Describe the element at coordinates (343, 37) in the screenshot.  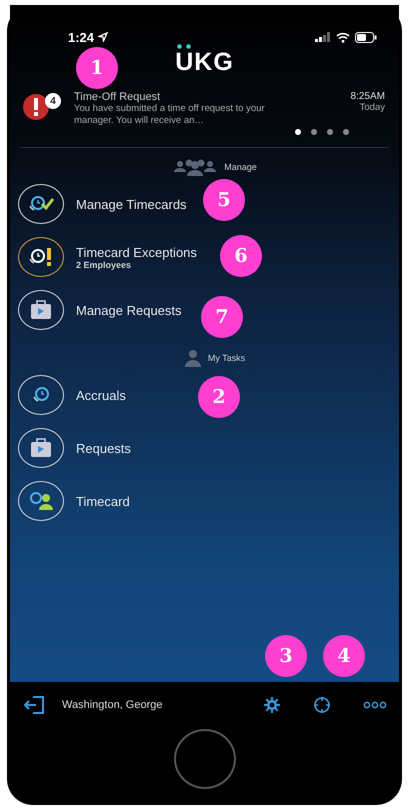
I see `wifi-icon` at that location.